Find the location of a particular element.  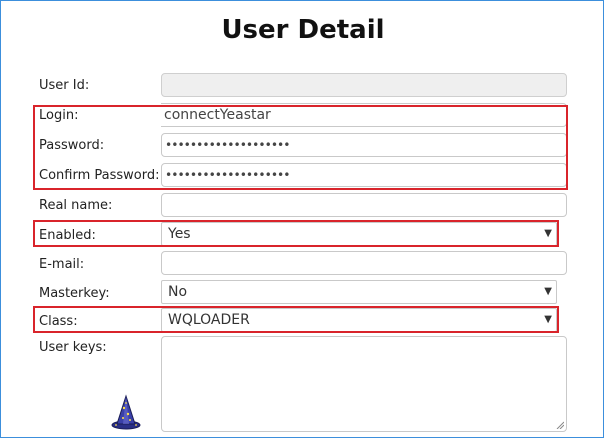

enabled-label: Enabled: is located at coordinates (67, 235).